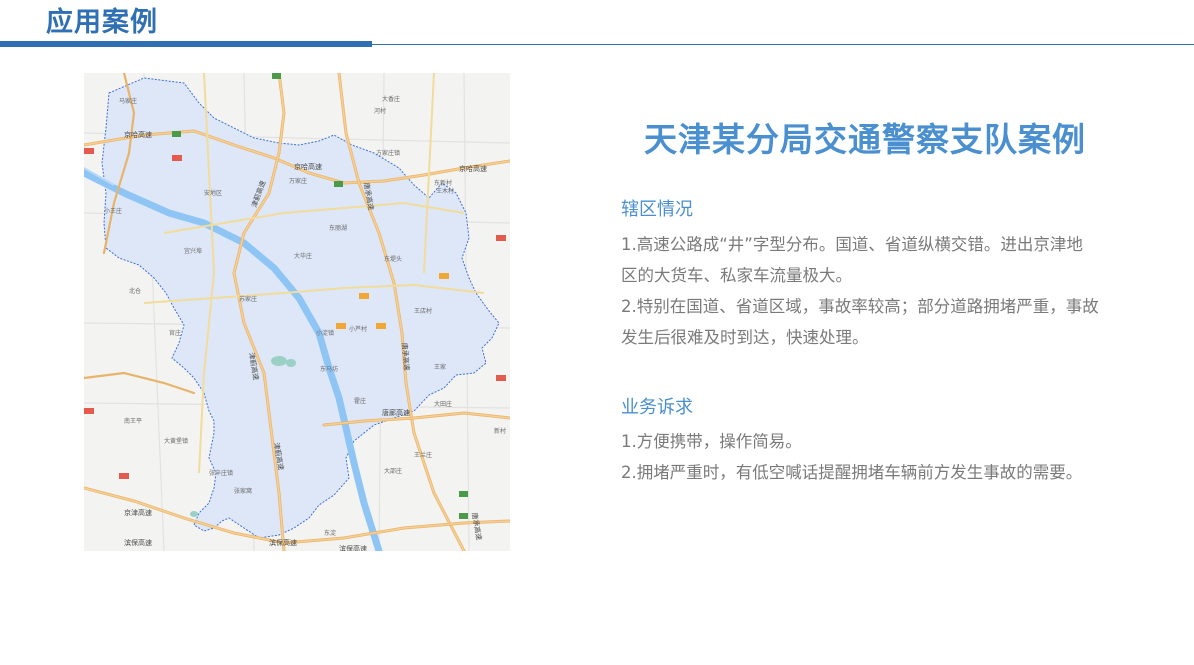 The width and height of the screenshot is (1194, 665). What do you see at coordinates (102, 22) in the screenshot?
I see `page-title: 应用案例` at bounding box center [102, 22].